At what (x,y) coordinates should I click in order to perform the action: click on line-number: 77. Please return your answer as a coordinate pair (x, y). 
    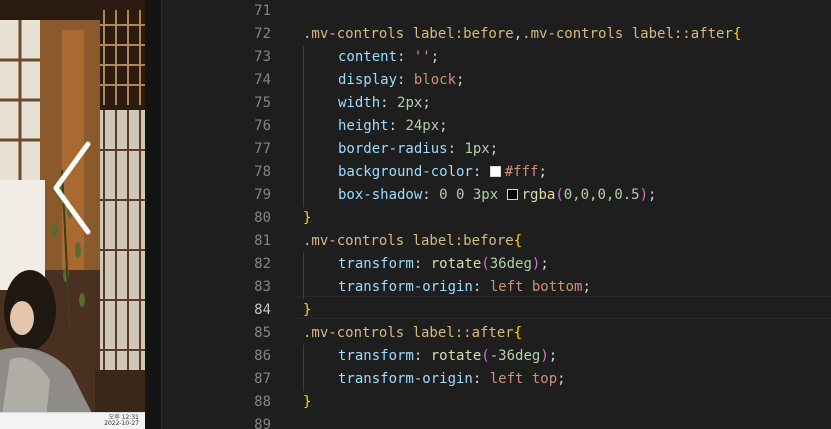
    Looking at the image, I should click on (262, 149).